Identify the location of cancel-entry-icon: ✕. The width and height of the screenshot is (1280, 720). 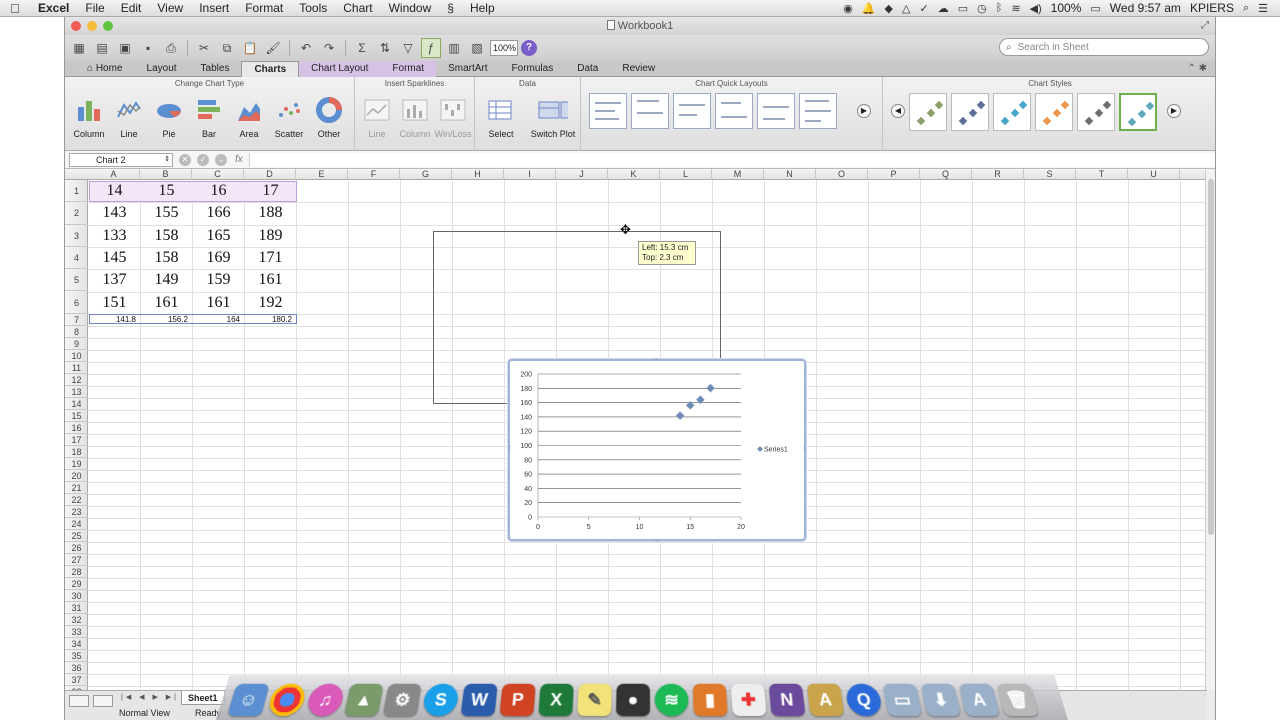
(185, 159).